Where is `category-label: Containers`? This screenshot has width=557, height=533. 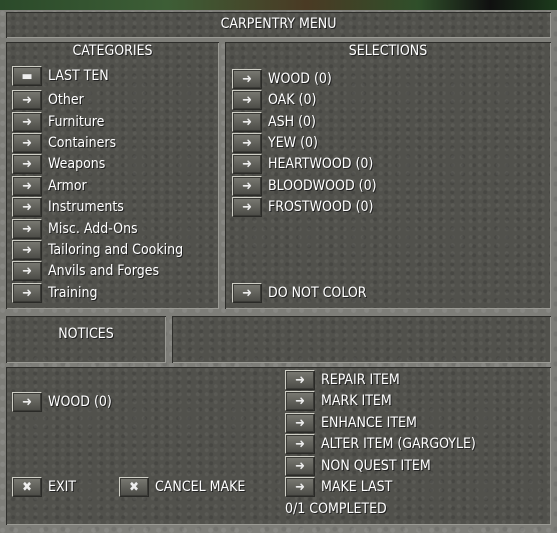
category-label: Containers is located at coordinates (82, 143).